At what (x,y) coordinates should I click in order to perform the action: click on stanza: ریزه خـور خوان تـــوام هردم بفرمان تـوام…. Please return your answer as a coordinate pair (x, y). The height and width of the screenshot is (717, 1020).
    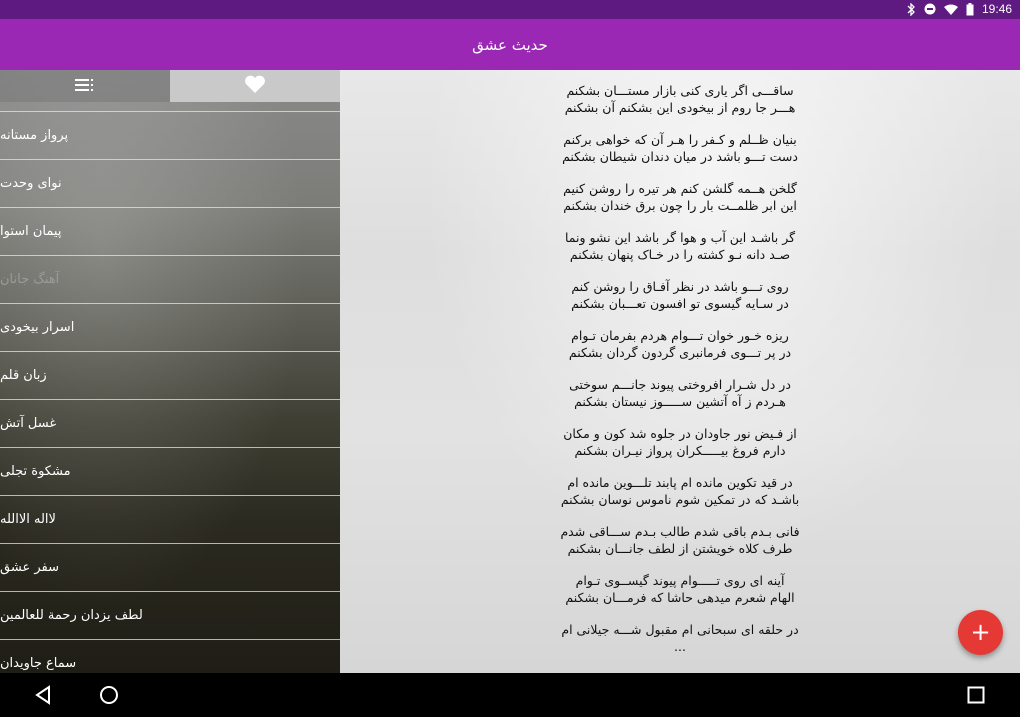
    Looking at the image, I should click on (680, 344).